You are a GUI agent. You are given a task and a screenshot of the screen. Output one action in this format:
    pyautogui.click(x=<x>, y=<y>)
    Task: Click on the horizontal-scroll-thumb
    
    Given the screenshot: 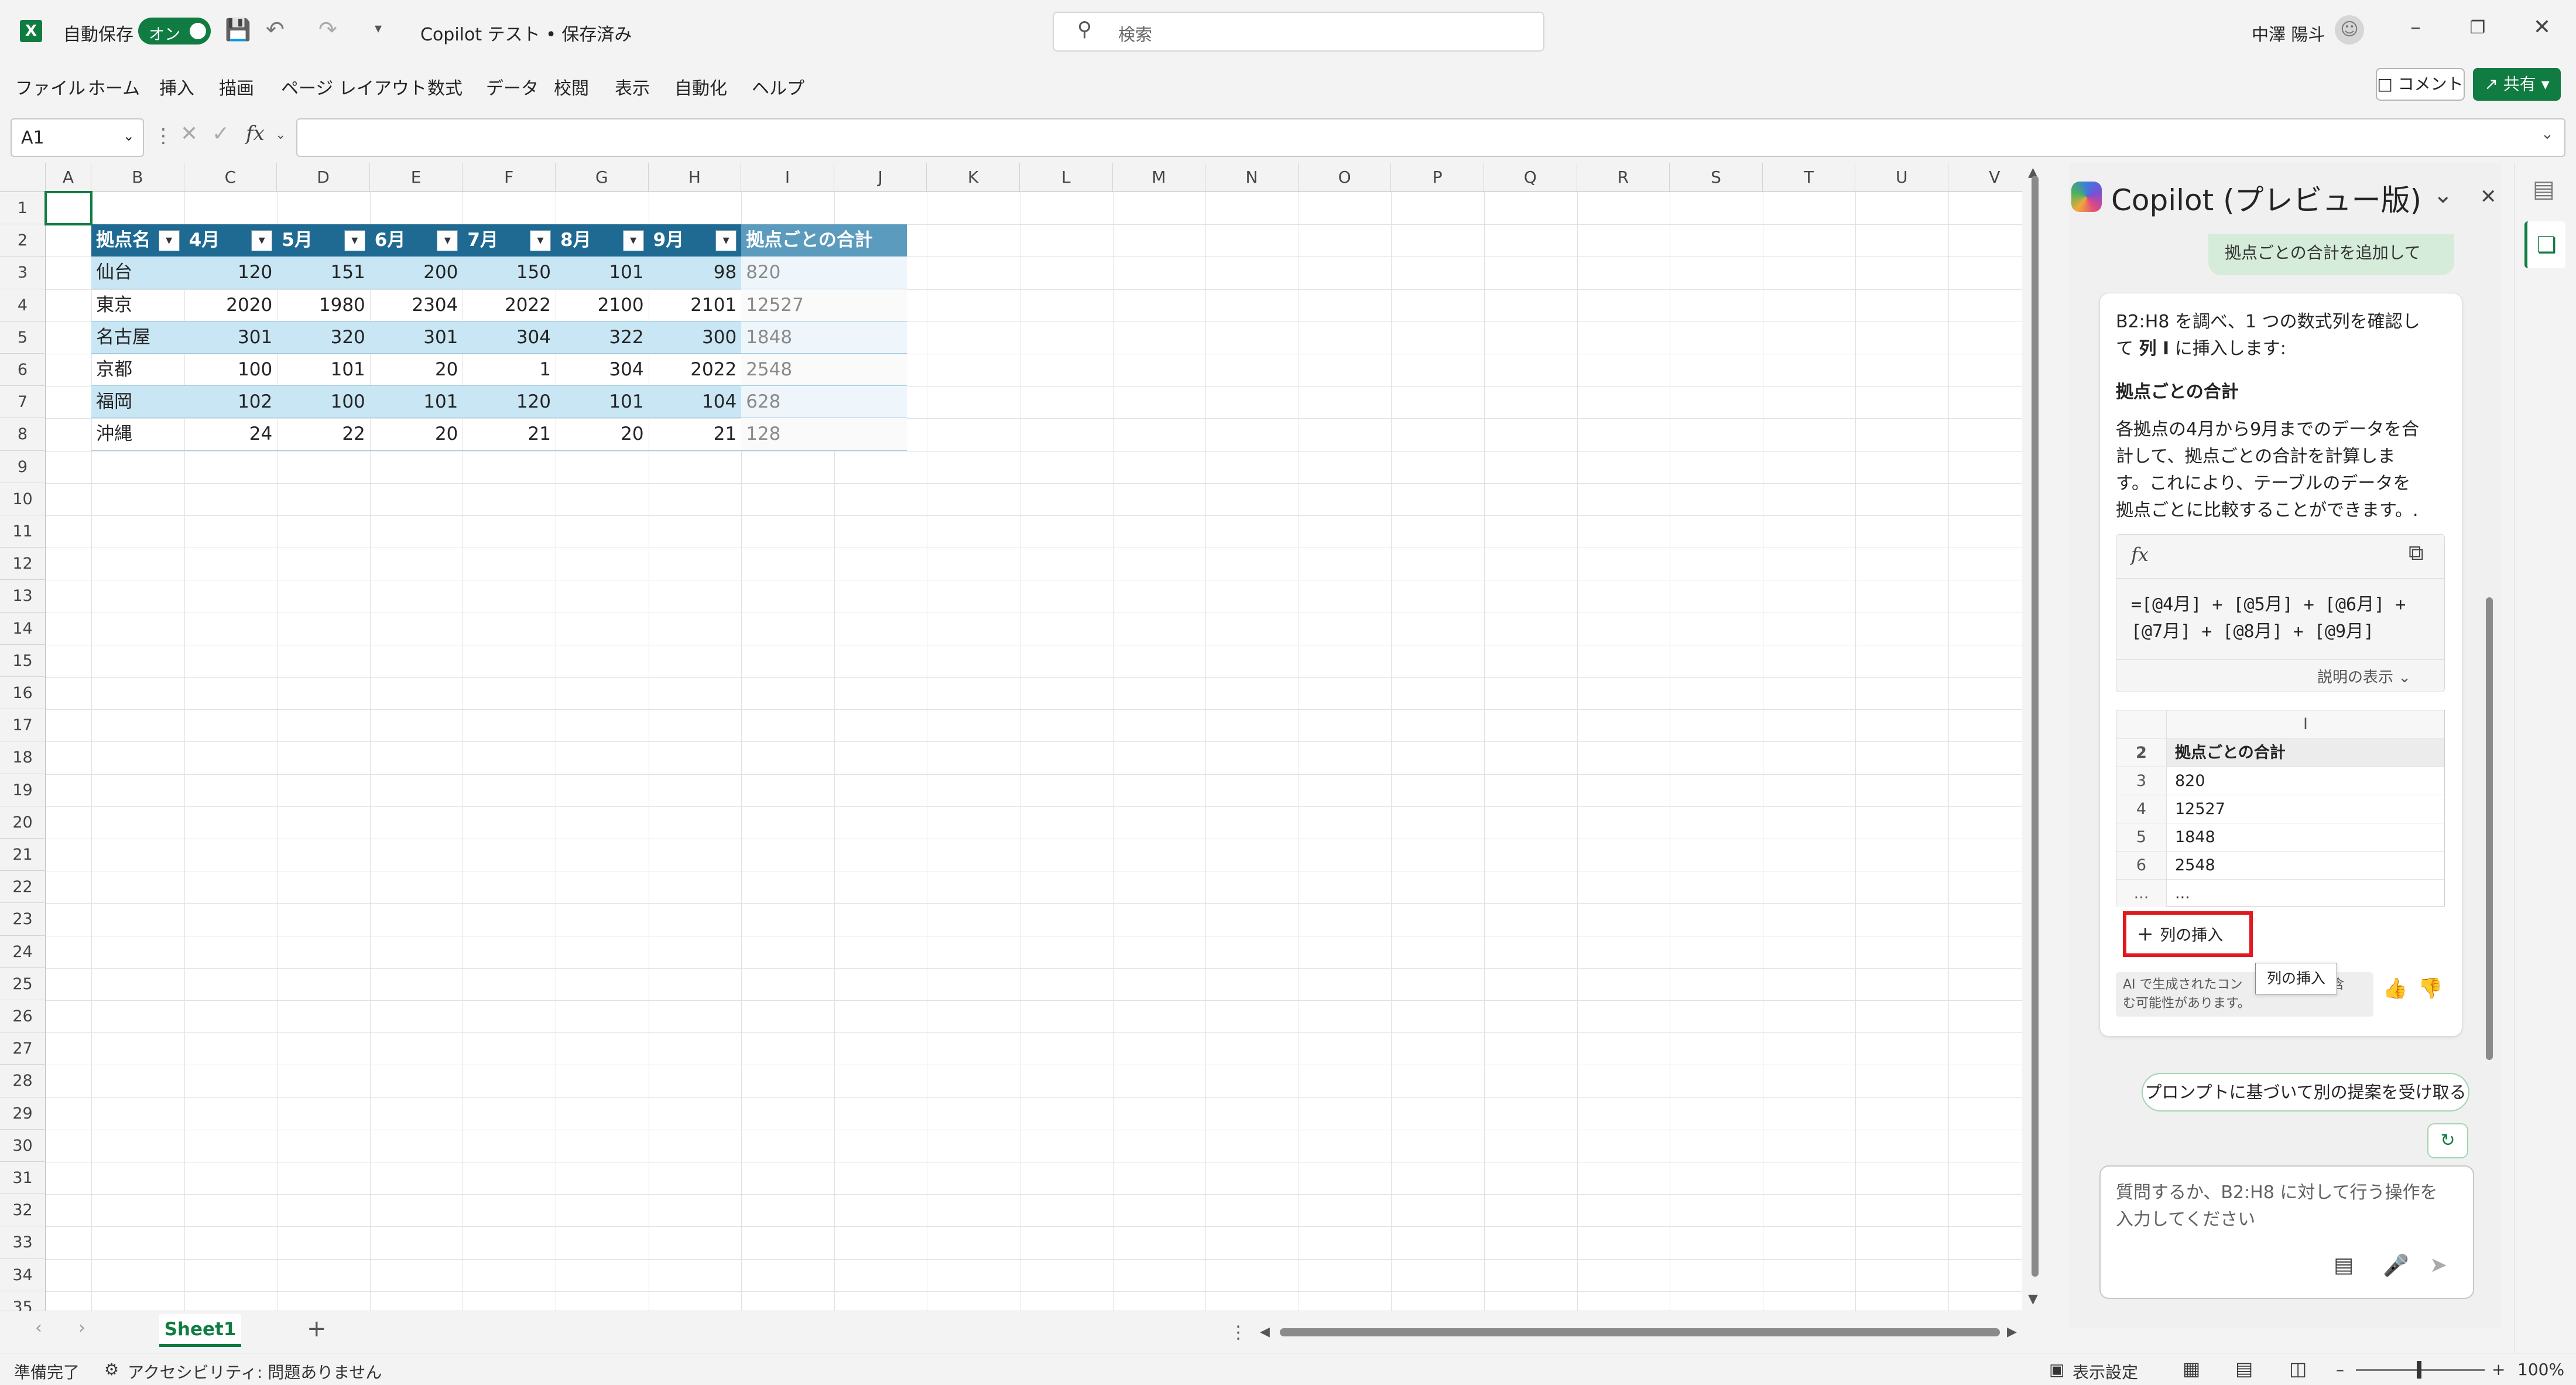 What is the action you would take?
    pyautogui.click(x=1640, y=1332)
    